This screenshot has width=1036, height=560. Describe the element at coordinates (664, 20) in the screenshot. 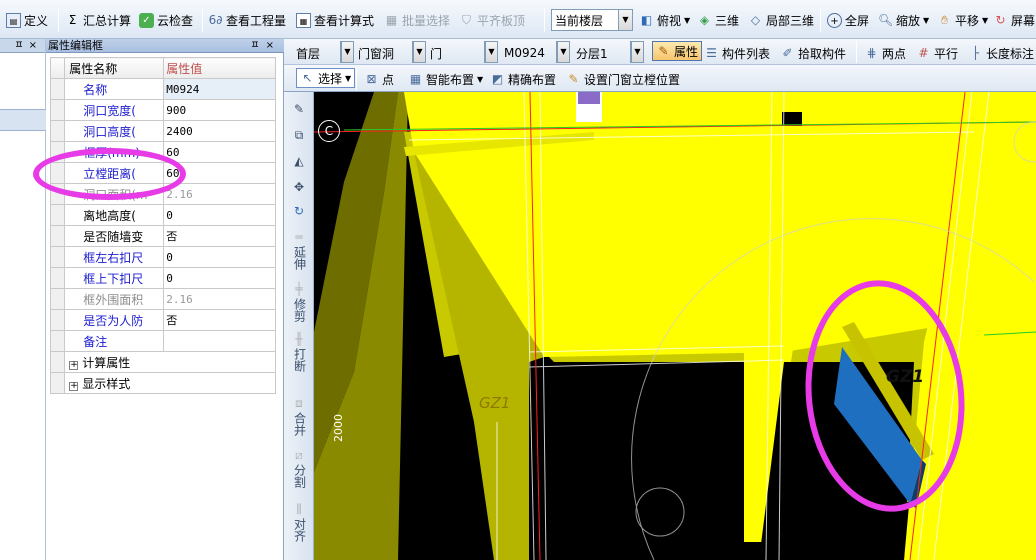

I see `view-mode-dropdown: ◧ 俯视 ▼` at that location.